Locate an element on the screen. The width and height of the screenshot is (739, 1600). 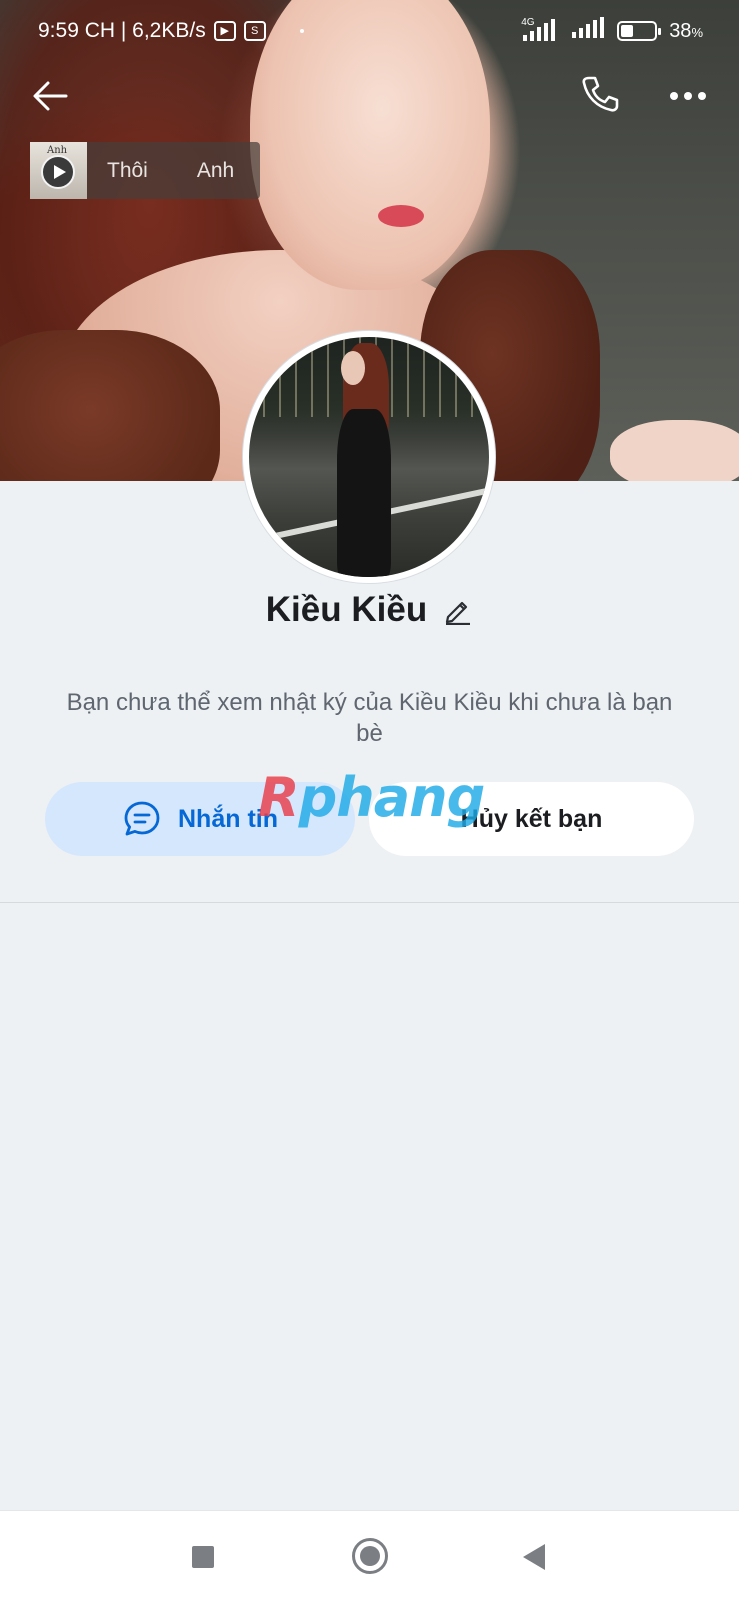
battery-level: 38% is located at coordinates (686, 30).